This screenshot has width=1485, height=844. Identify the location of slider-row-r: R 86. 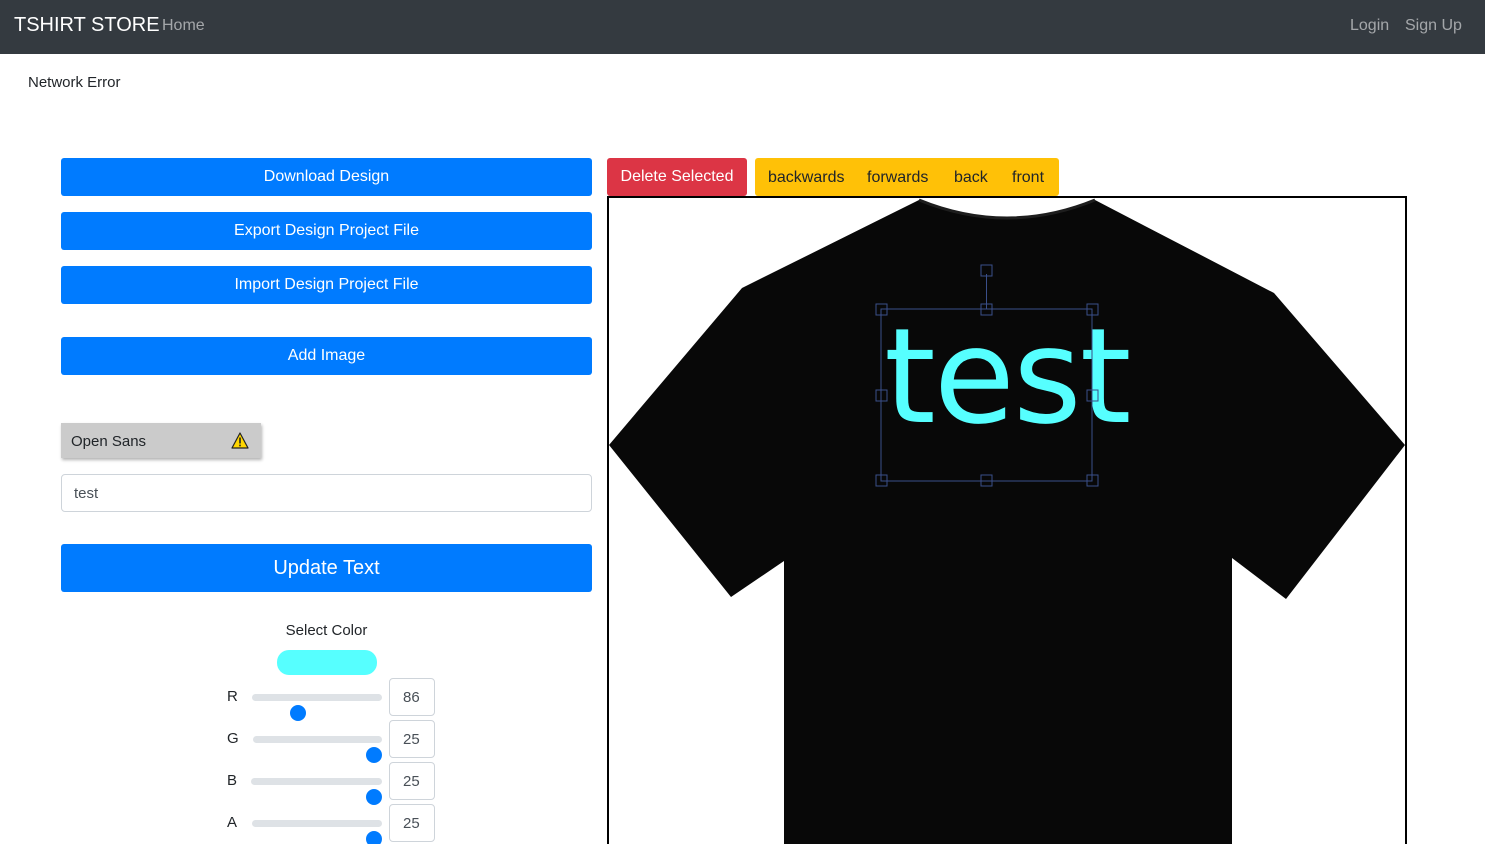
(330, 699).